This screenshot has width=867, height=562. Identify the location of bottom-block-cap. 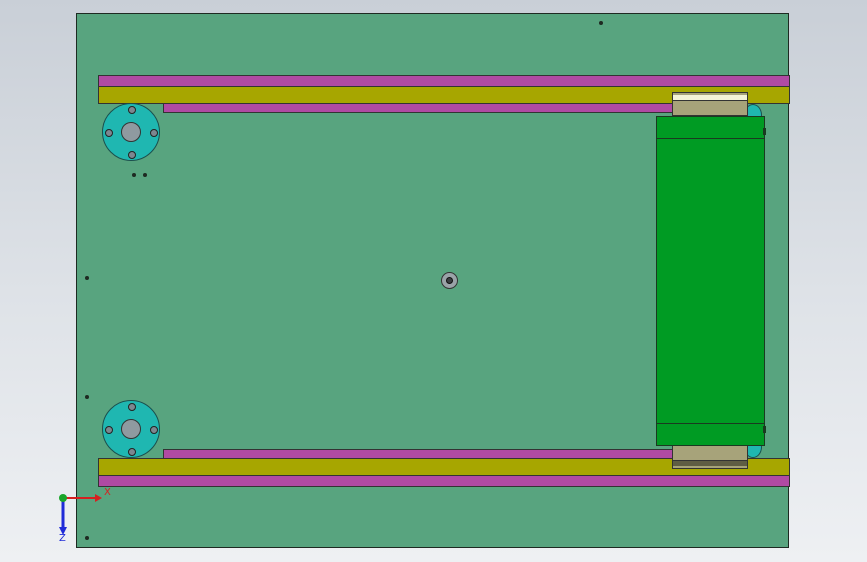
(710, 457).